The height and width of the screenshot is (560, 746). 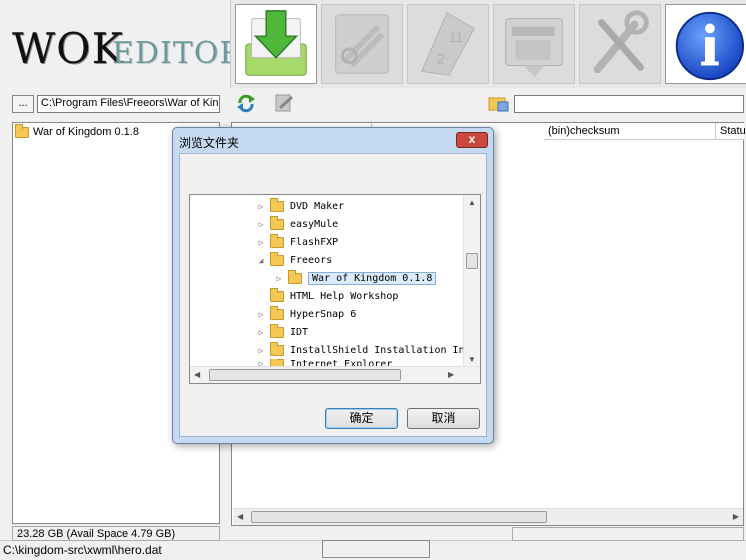 I want to click on folder-row: ◢ Freeors, so click(x=294, y=260).